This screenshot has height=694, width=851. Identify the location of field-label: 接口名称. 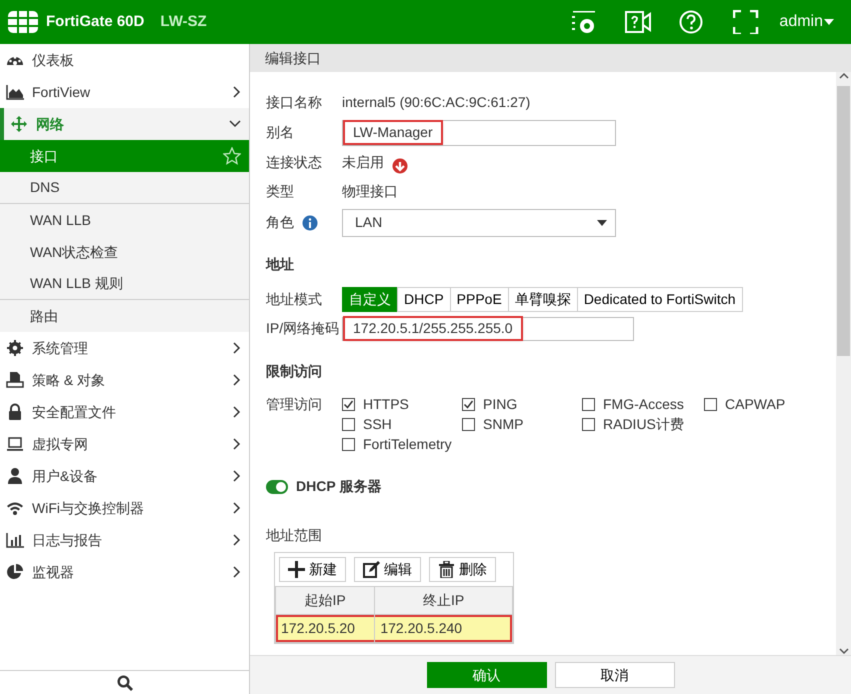
(294, 102).